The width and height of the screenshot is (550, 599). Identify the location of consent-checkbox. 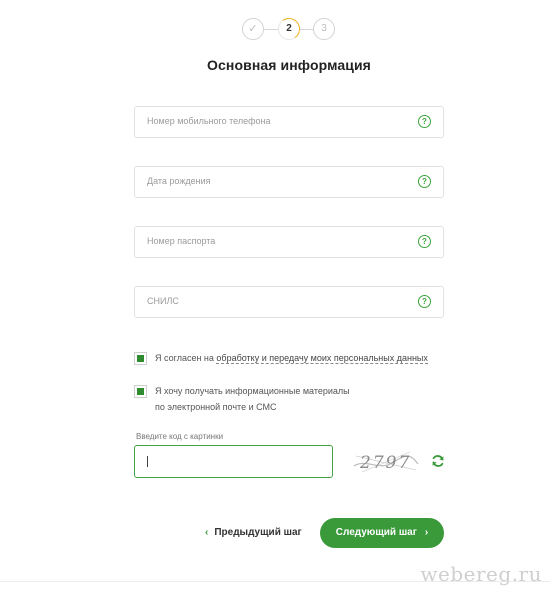
(140, 358).